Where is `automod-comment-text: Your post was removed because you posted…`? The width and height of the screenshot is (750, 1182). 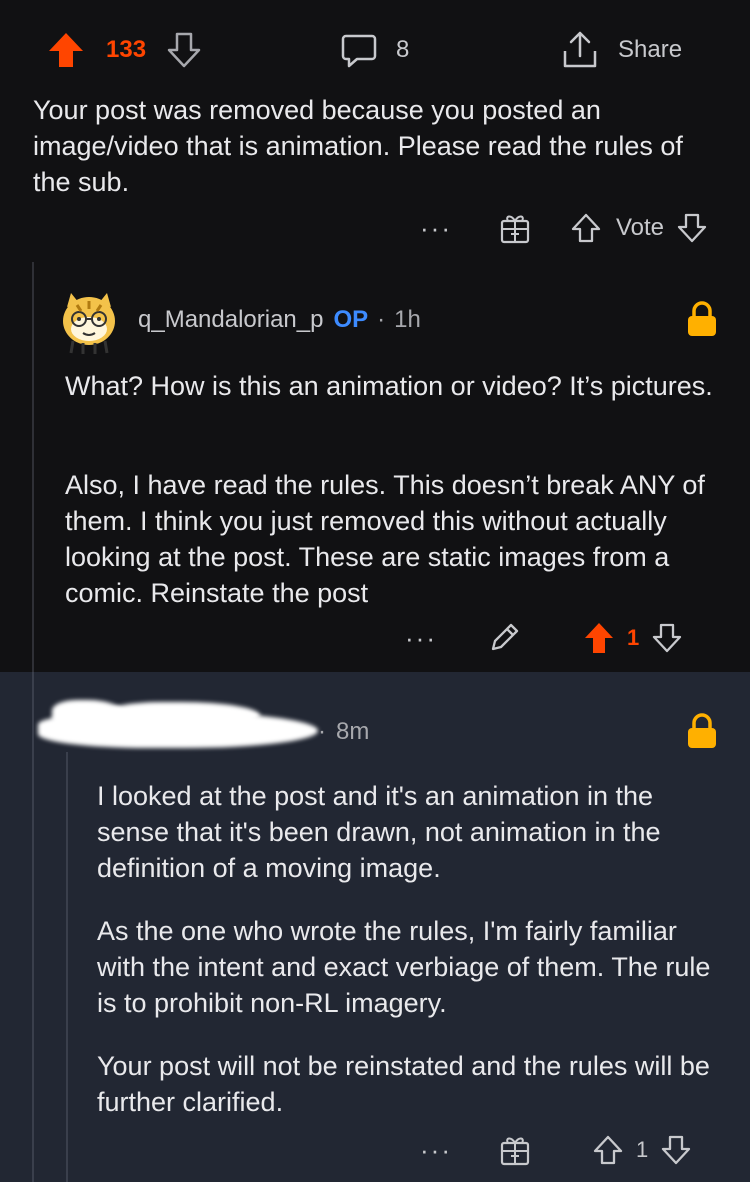 automod-comment-text: Your post was removed because you posted… is located at coordinates (358, 146).